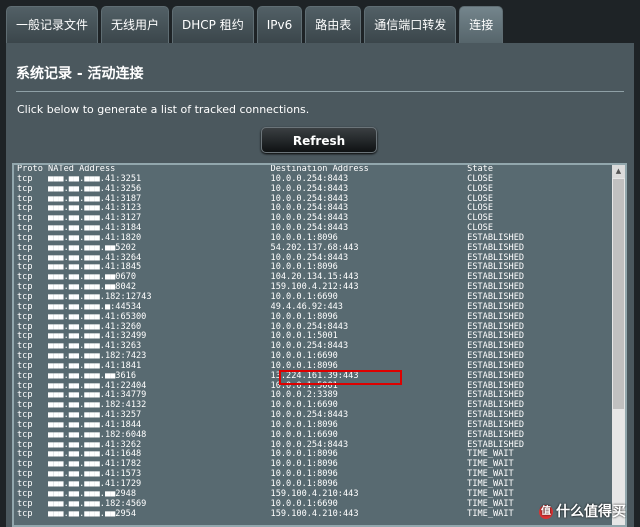  What do you see at coordinates (410, 24) in the screenshot?
I see `tab-port-forwarding: 通信端口转发` at bounding box center [410, 24].